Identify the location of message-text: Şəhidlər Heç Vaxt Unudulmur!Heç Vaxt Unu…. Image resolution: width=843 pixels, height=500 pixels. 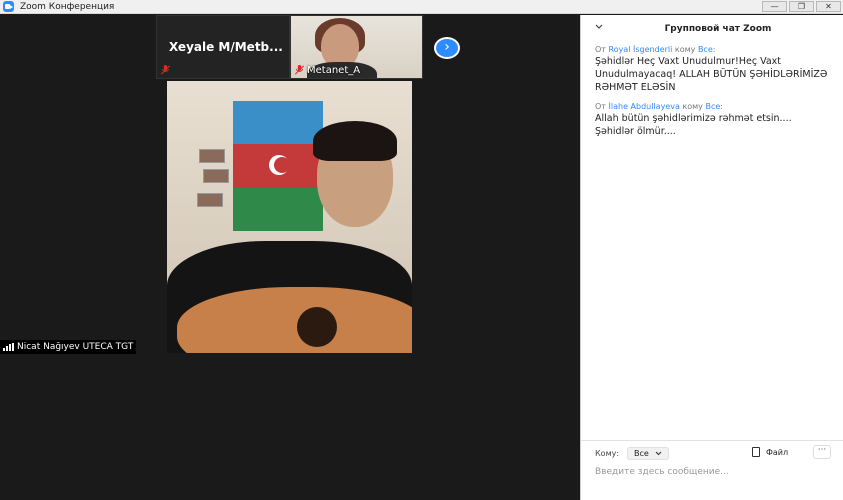
(711, 74).